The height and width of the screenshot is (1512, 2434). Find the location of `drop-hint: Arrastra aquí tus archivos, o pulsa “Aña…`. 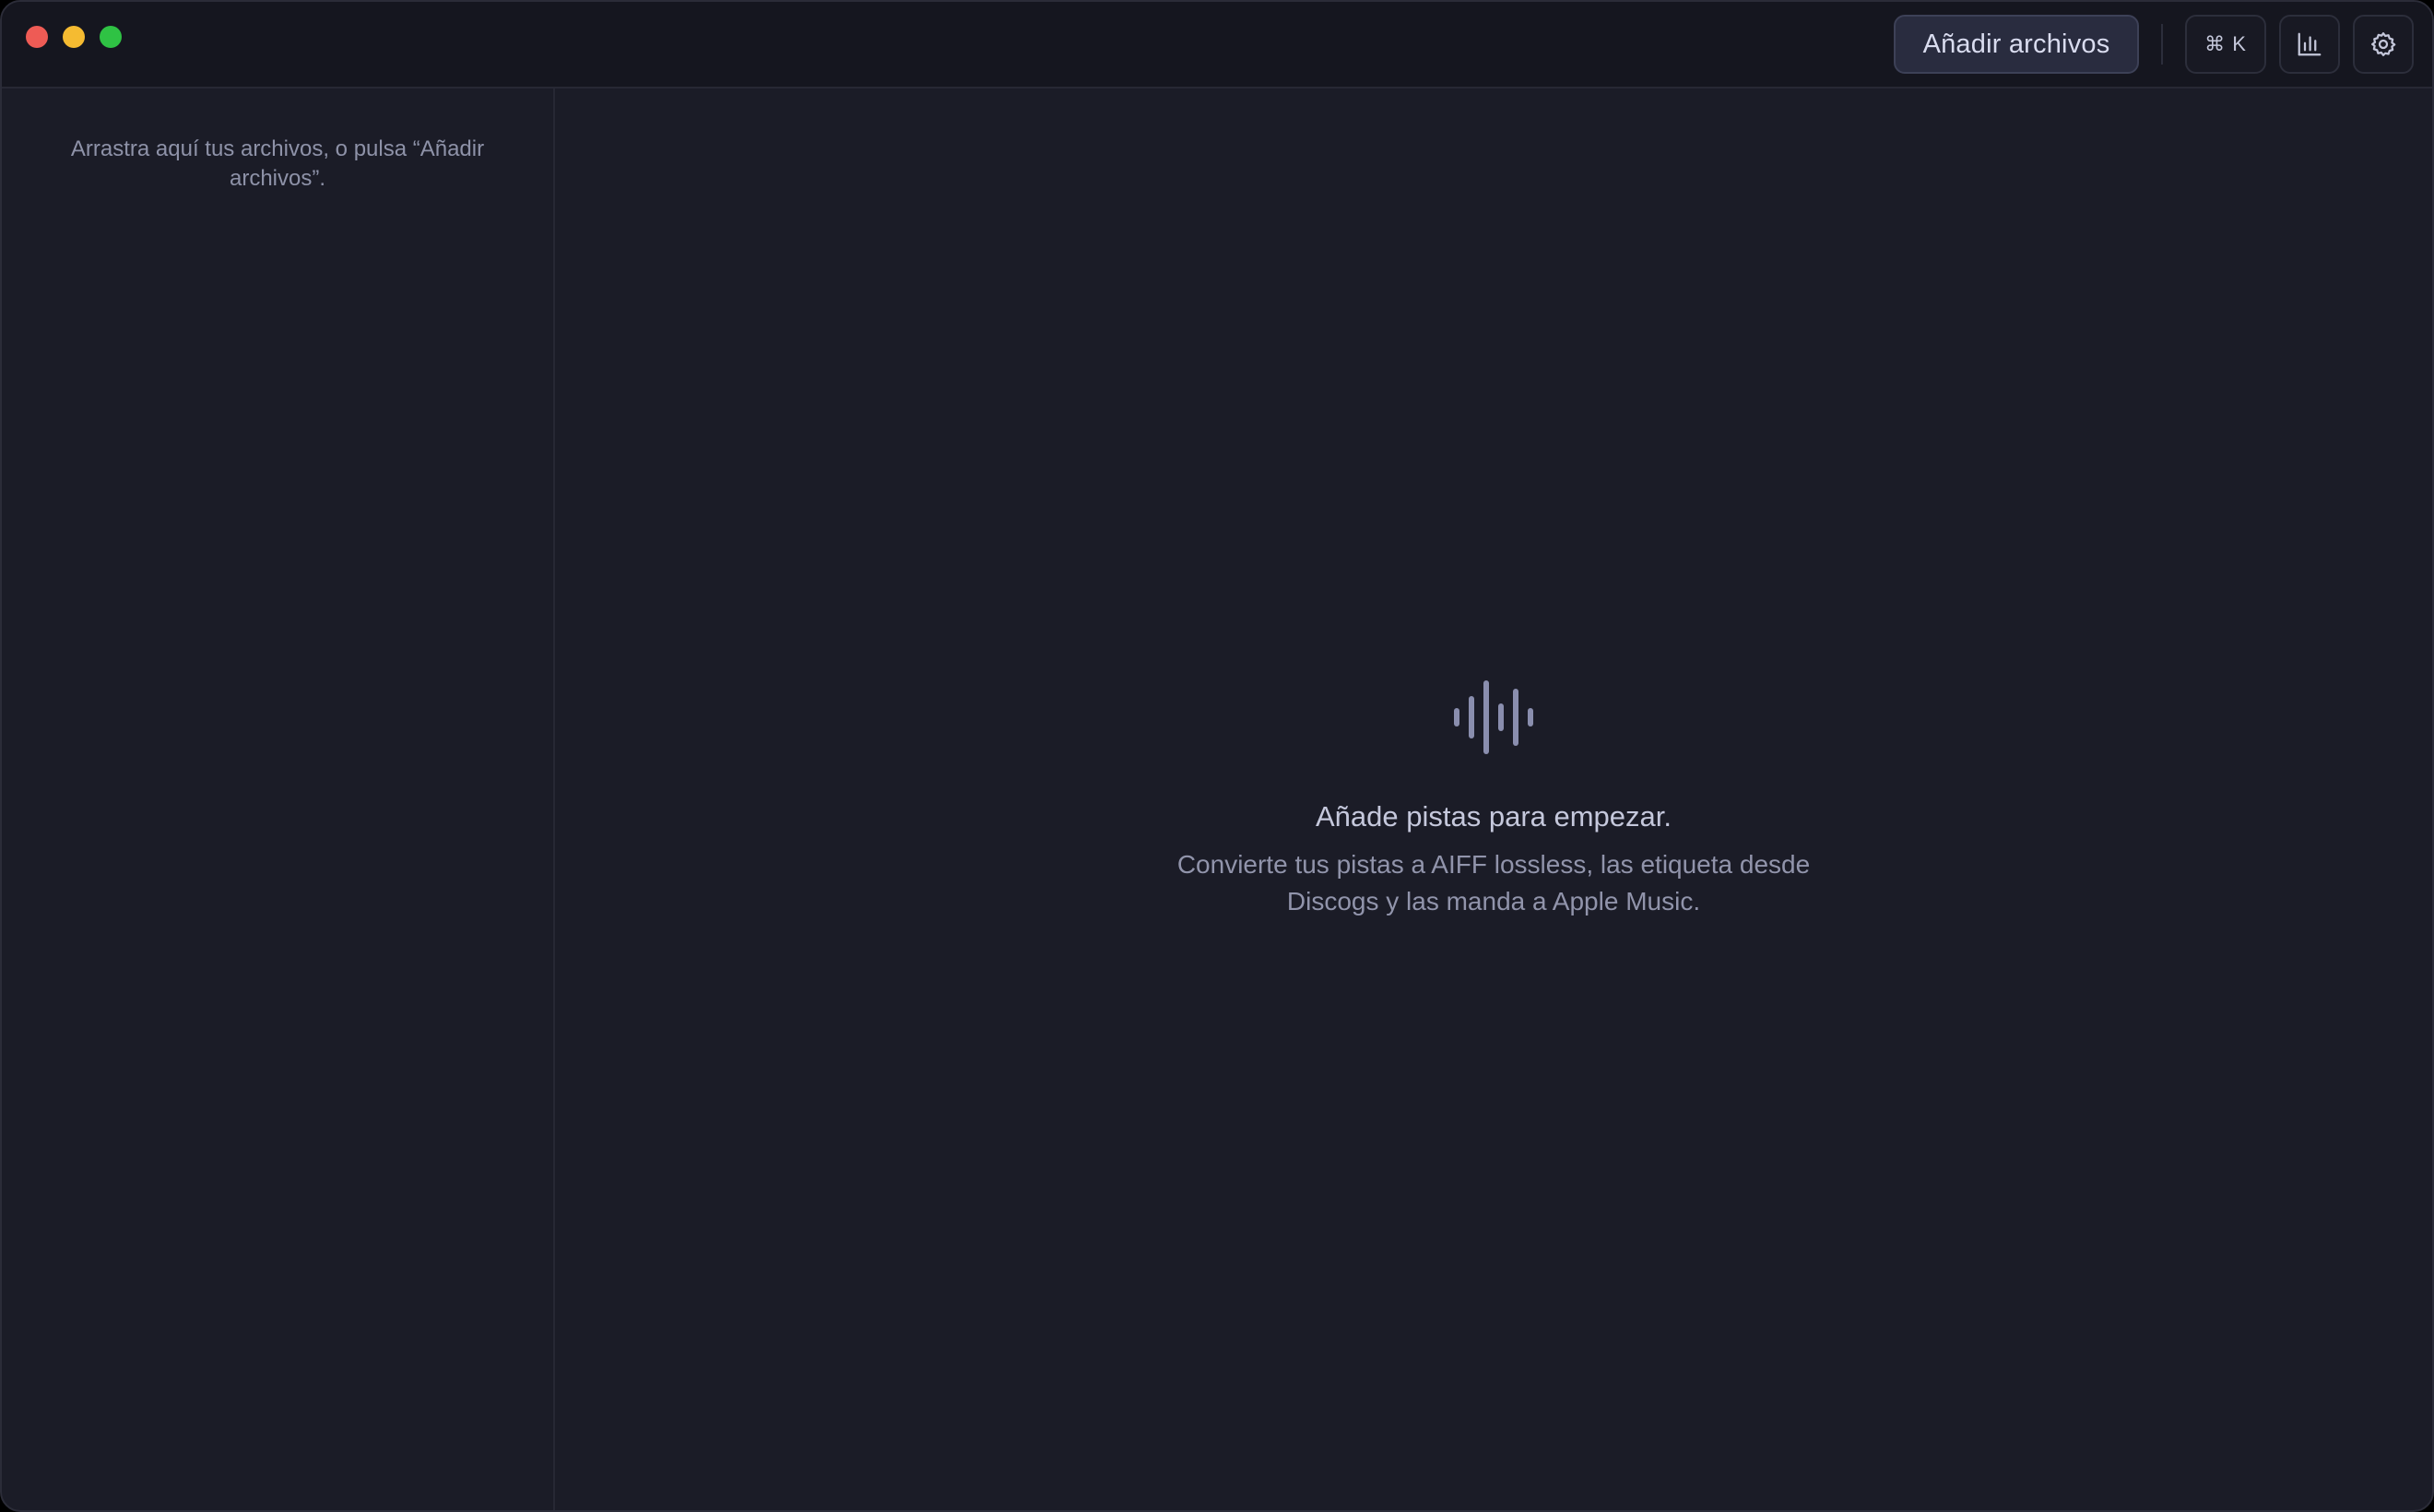

drop-hint: Arrastra aquí tus archivos, o pulsa “Aña… is located at coordinates (277, 164).